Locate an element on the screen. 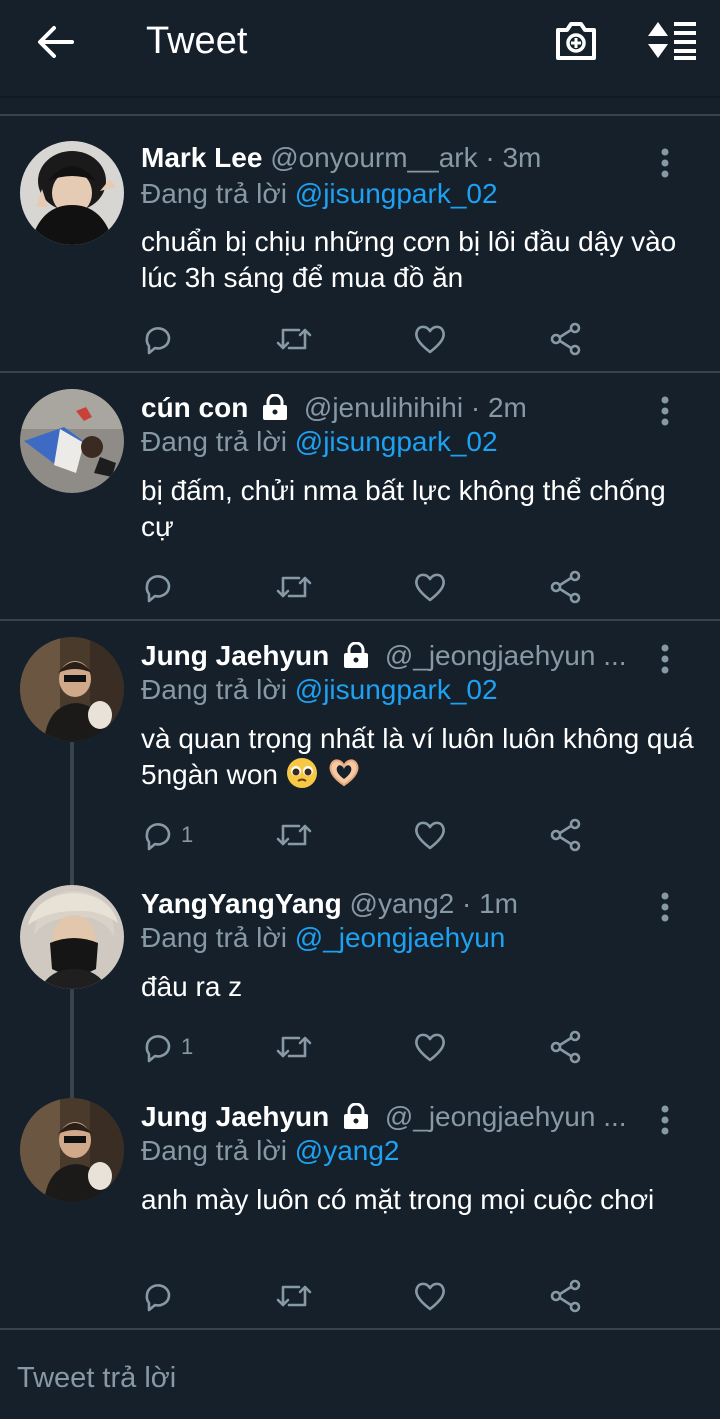  mention-link: @yang2 is located at coordinates (347, 1150).